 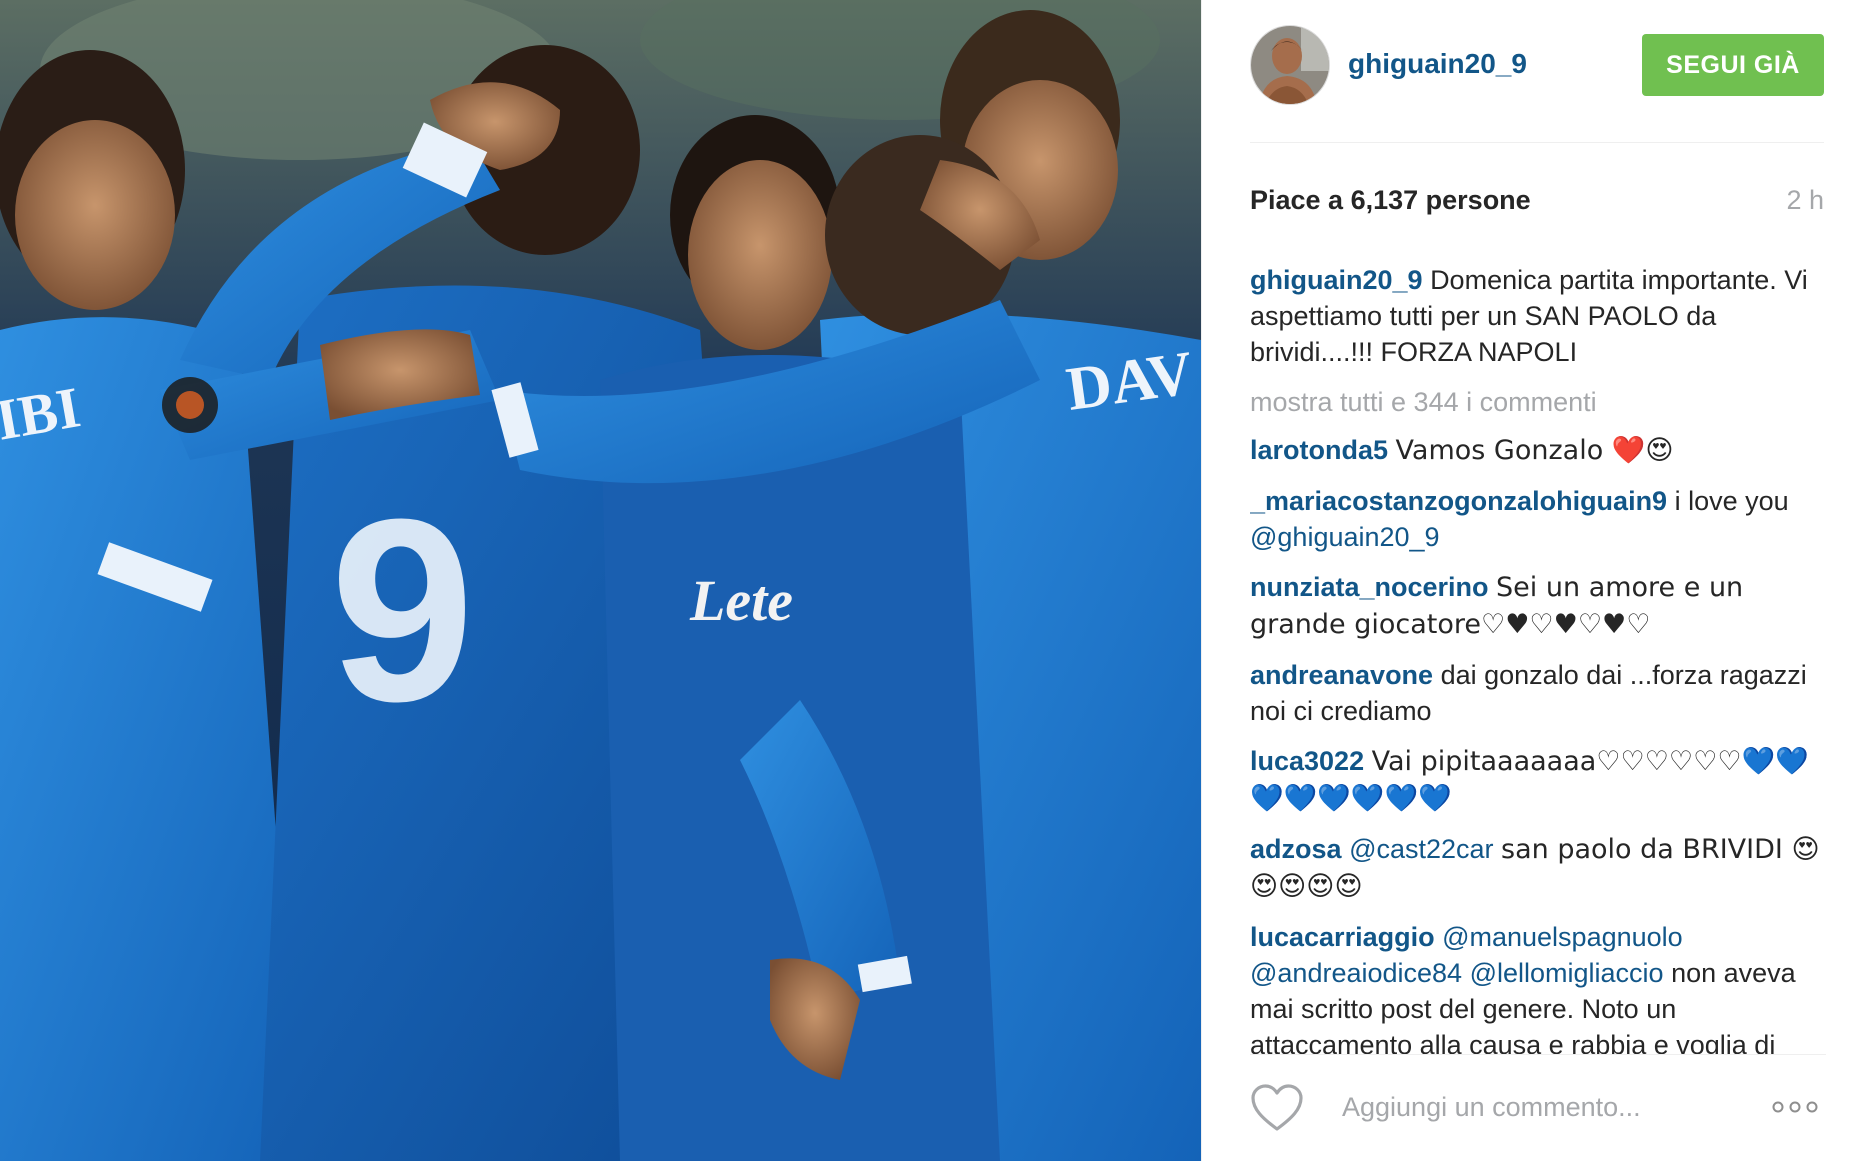 I want to click on comment-text: i love you, so click(x=1731, y=501).